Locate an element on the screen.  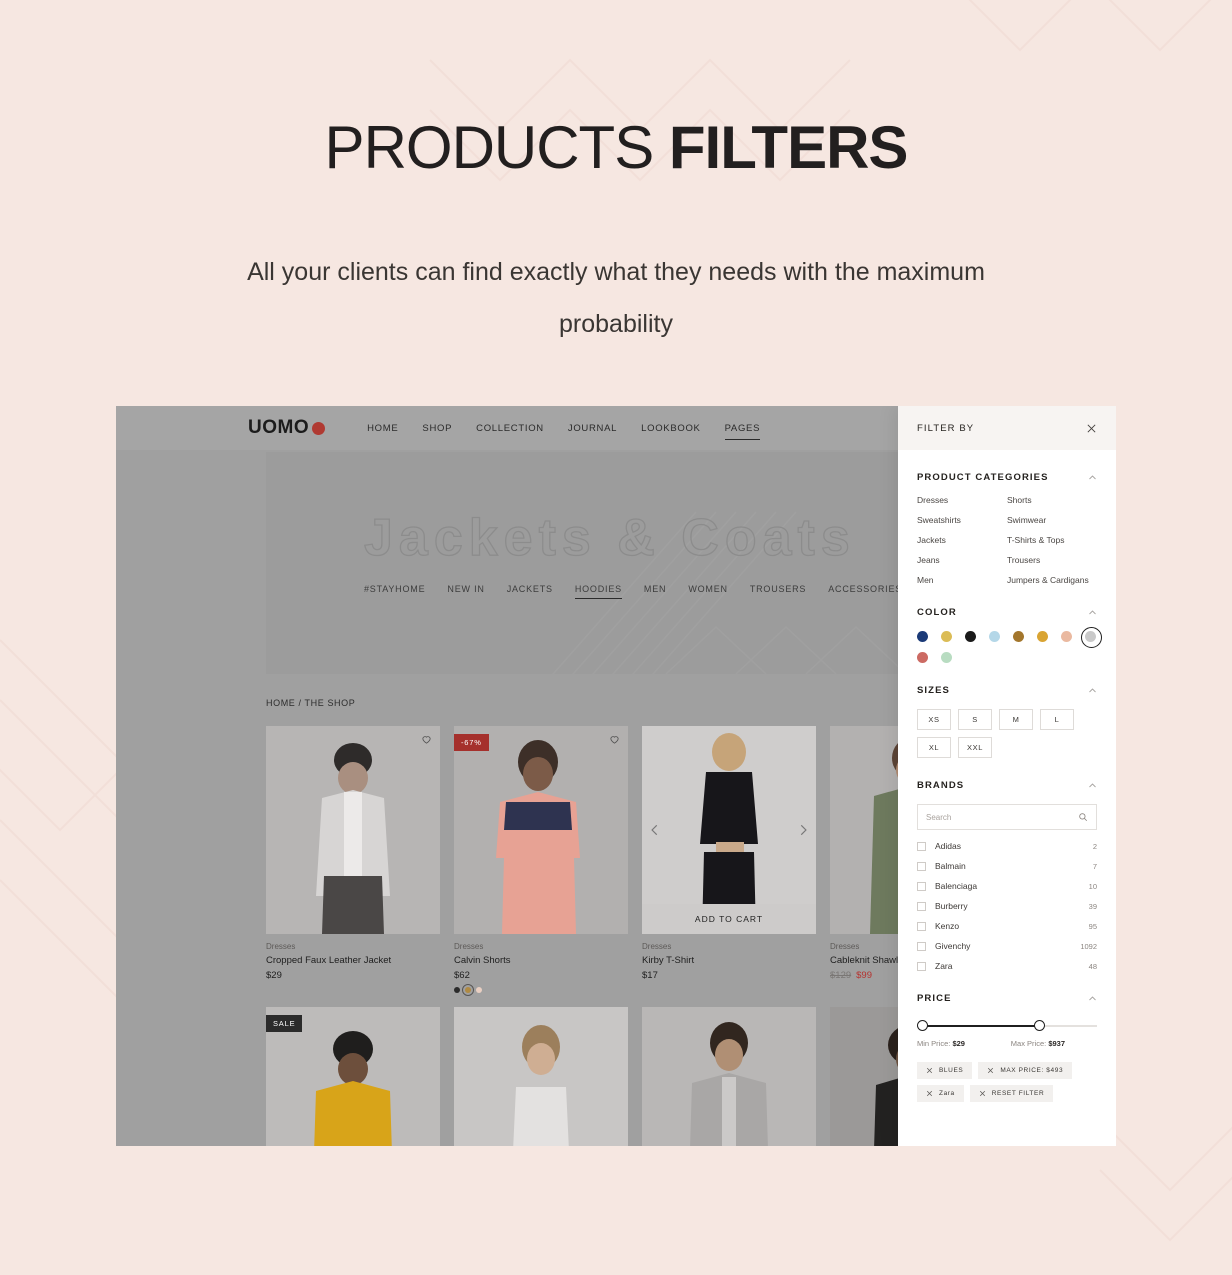
section-header: BRANDS is located at coordinates (1007, 785).